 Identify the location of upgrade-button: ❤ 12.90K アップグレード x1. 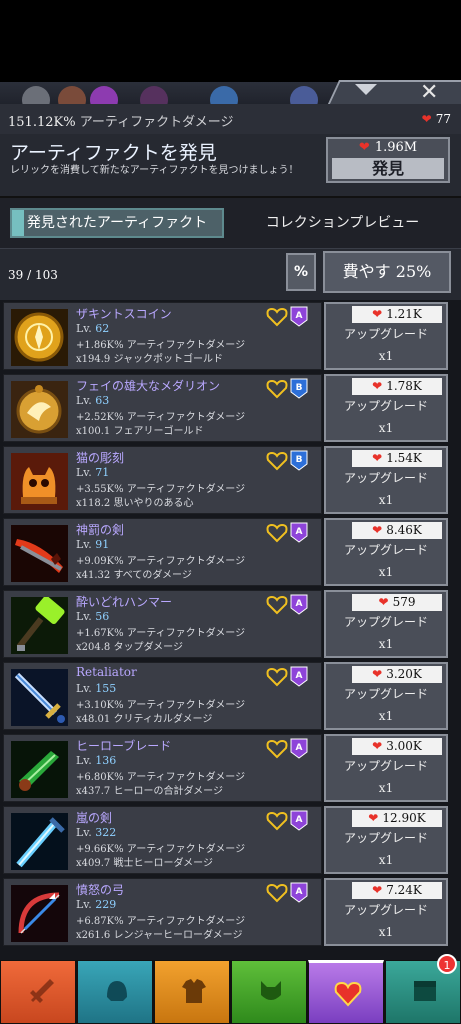
(386, 840).